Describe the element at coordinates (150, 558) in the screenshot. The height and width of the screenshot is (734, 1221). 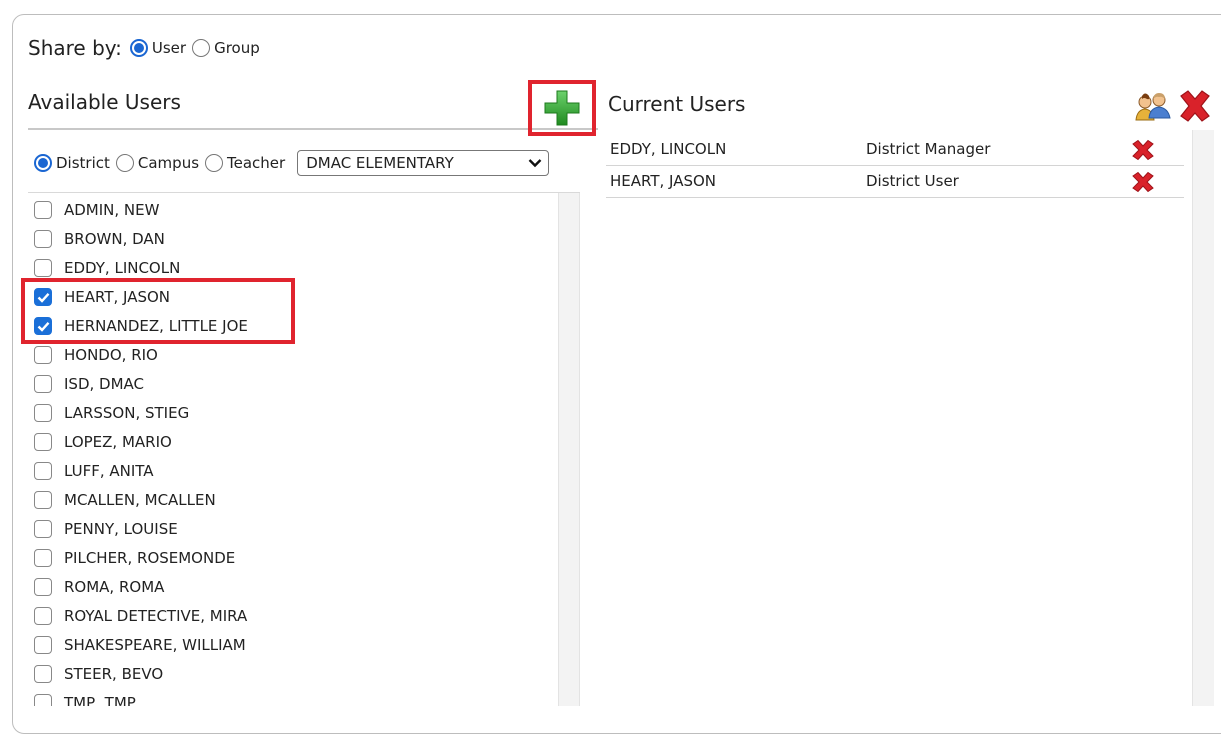
I see `user-name: PILCHER, ROSEMONDE` at that location.